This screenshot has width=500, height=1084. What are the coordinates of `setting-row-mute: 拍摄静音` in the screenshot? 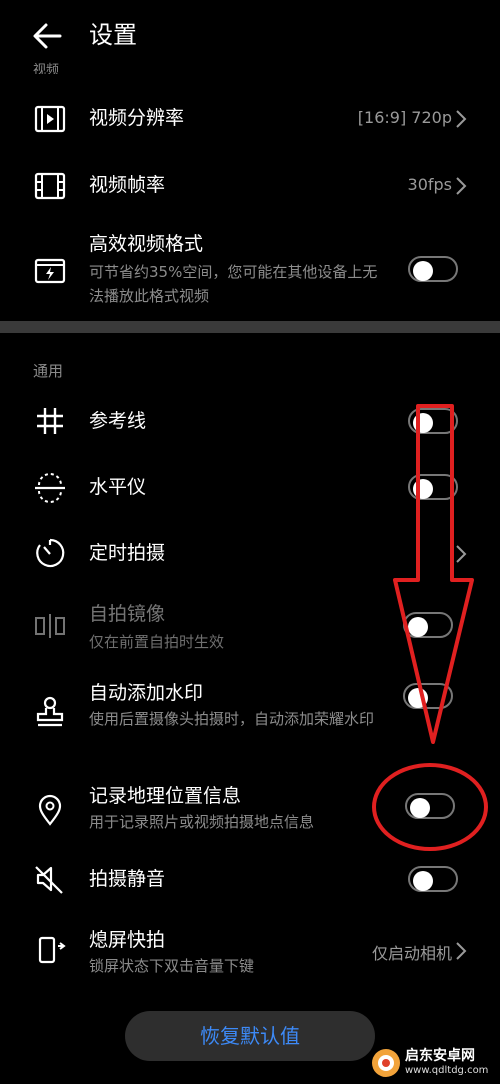 It's located at (250, 879).